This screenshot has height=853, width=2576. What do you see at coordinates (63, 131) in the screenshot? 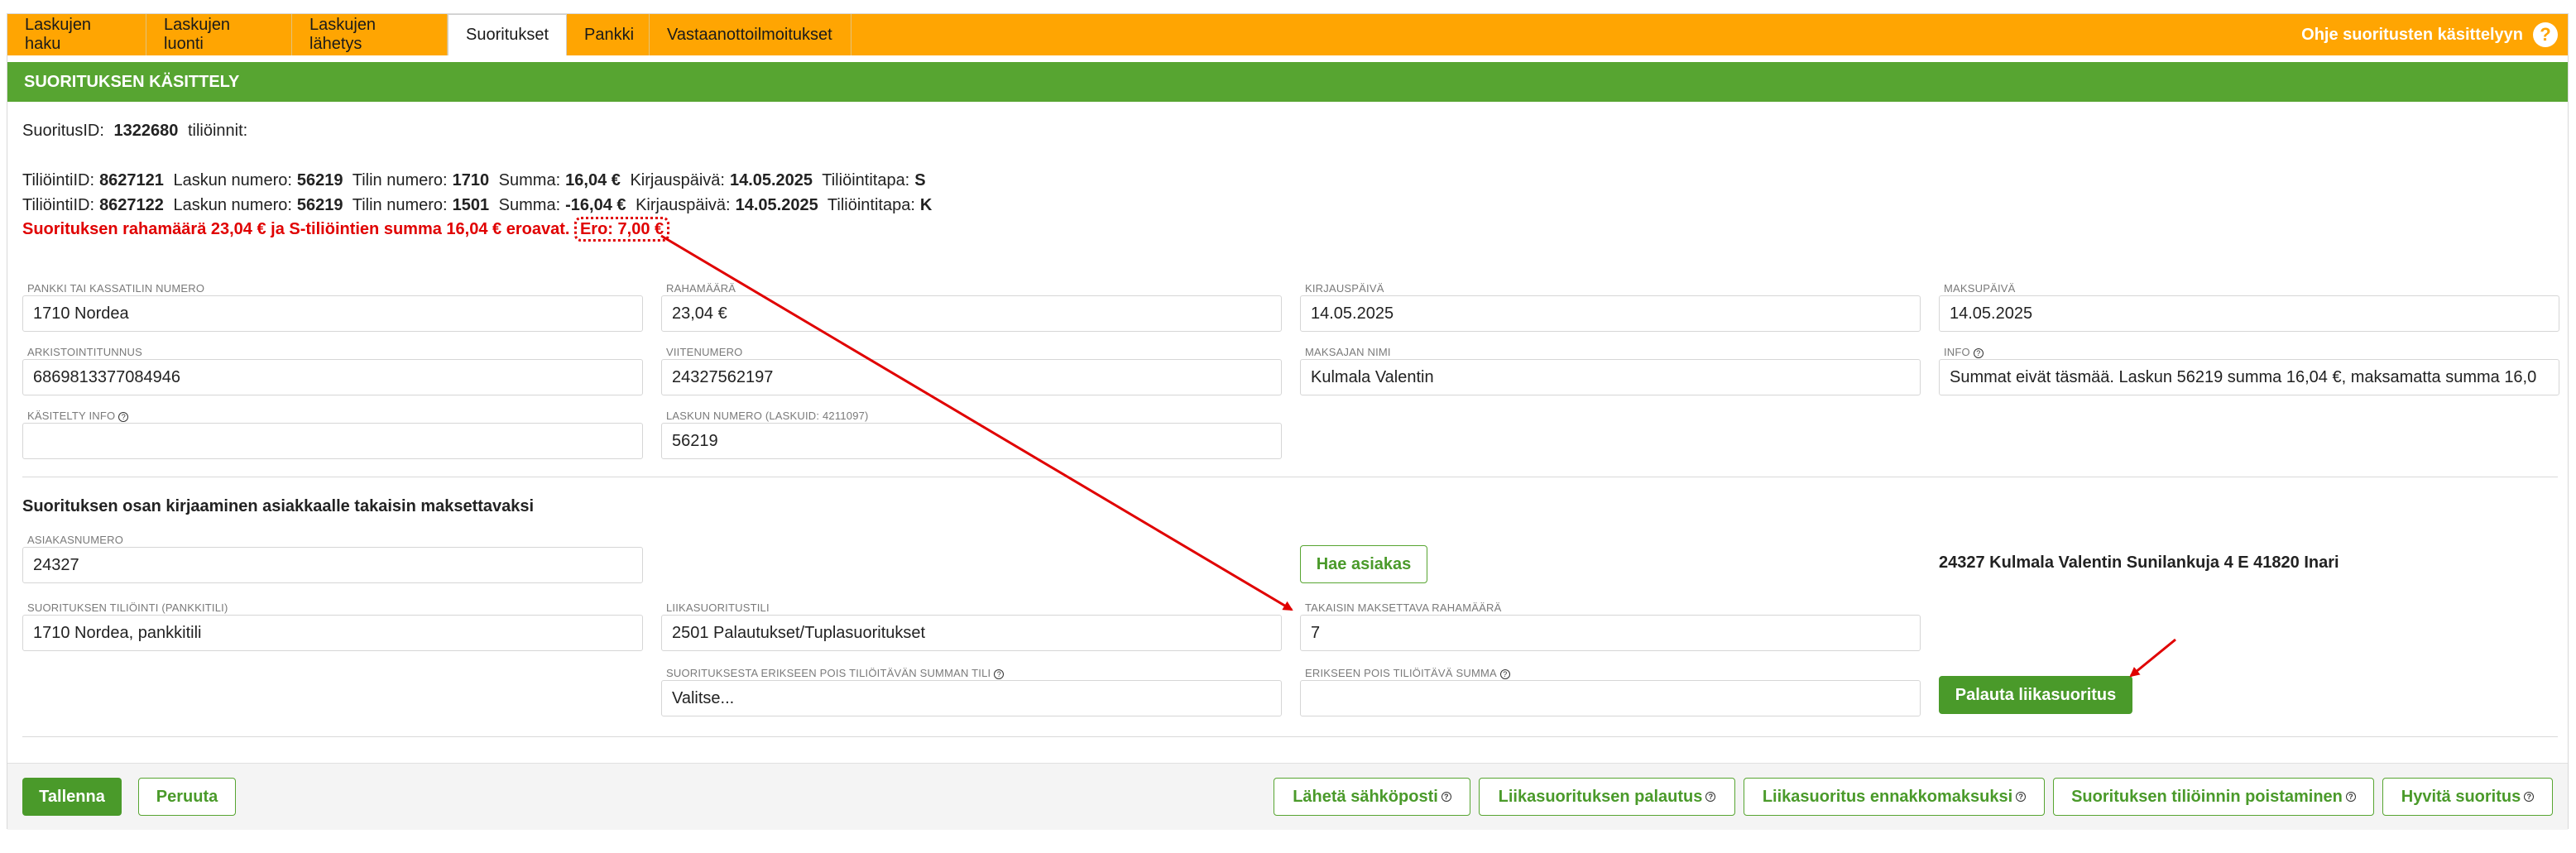
I see `payment-id-label: SuoritusID:` at bounding box center [63, 131].